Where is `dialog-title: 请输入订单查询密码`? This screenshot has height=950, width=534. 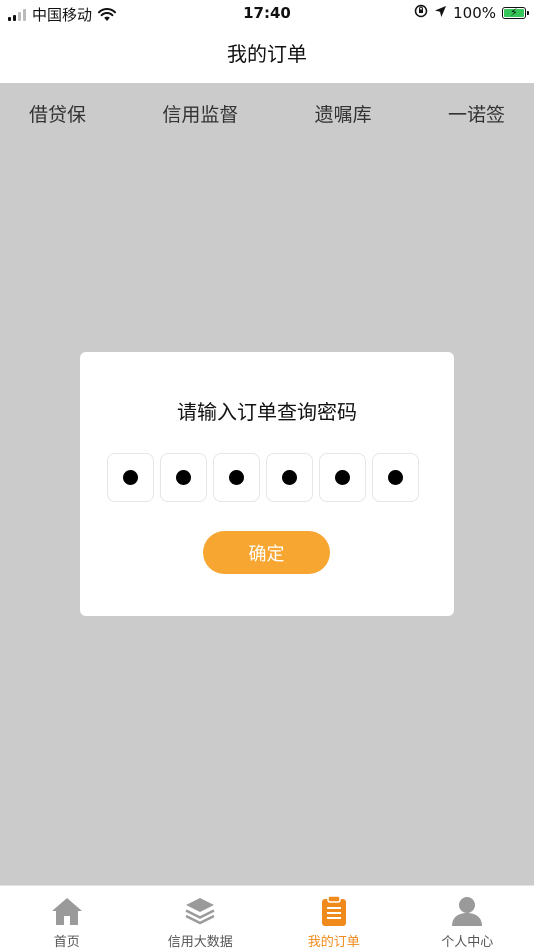 dialog-title: 请输入订单查询密码 is located at coordinates (267, 412).